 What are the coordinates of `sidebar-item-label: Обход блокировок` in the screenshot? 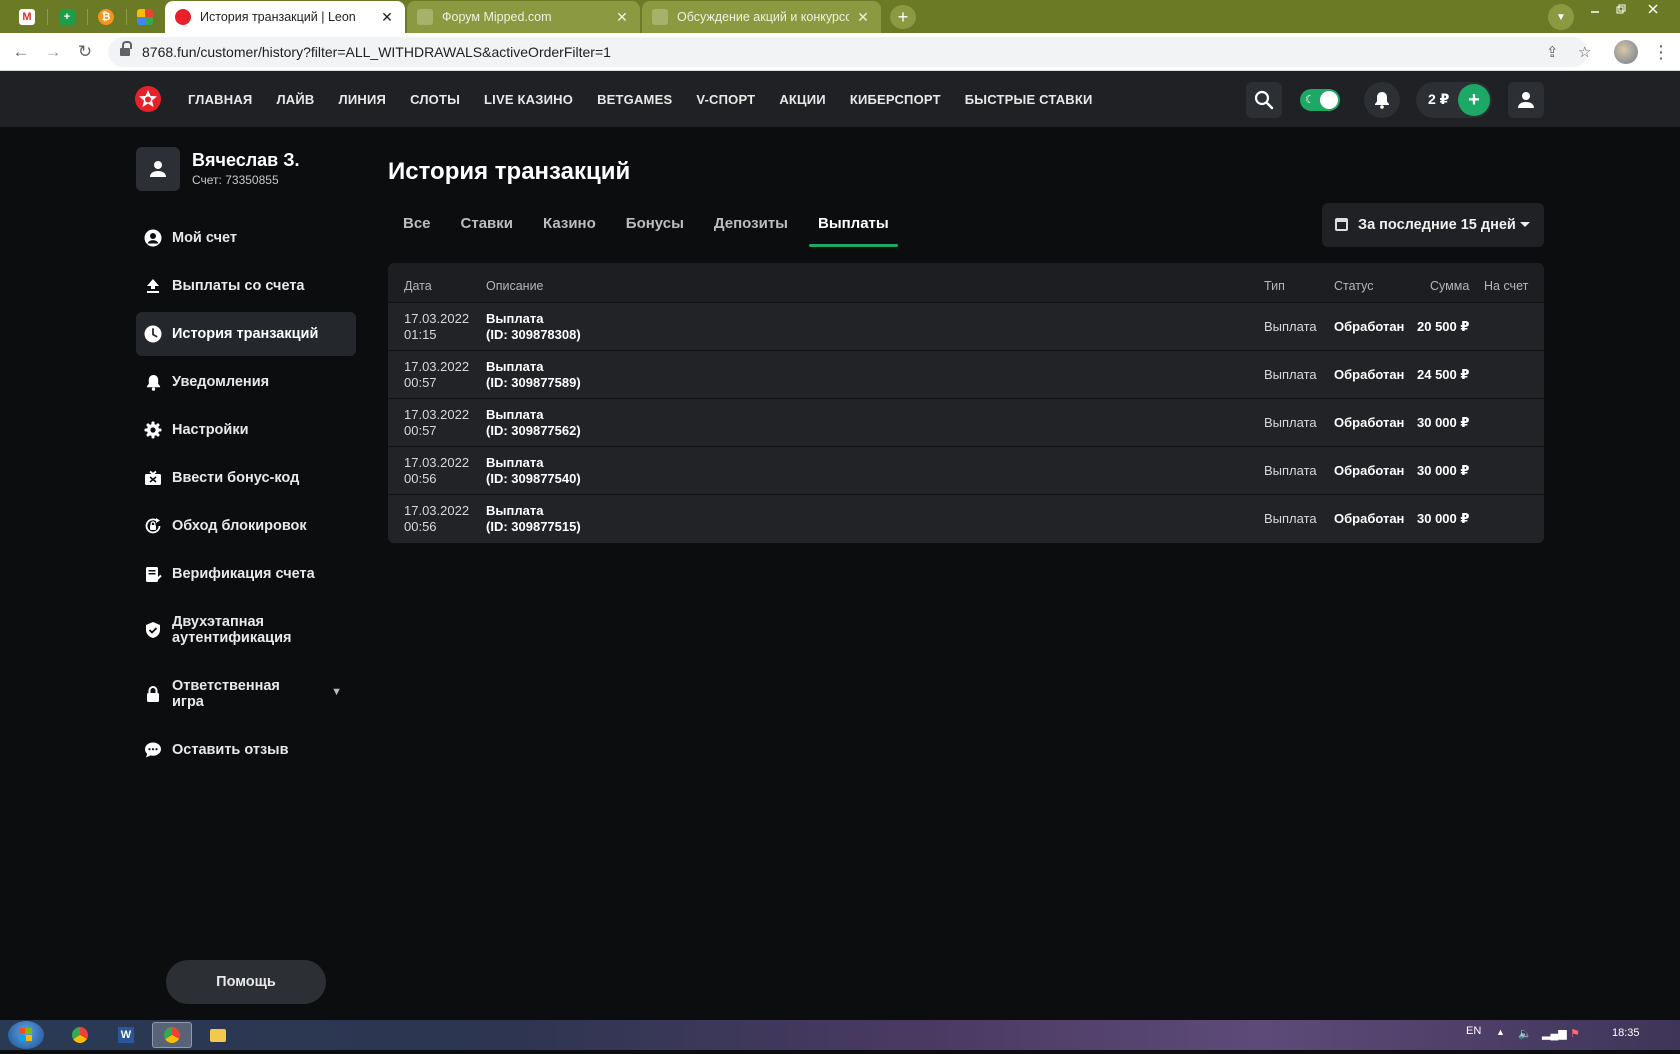 It's located at (239, 526).